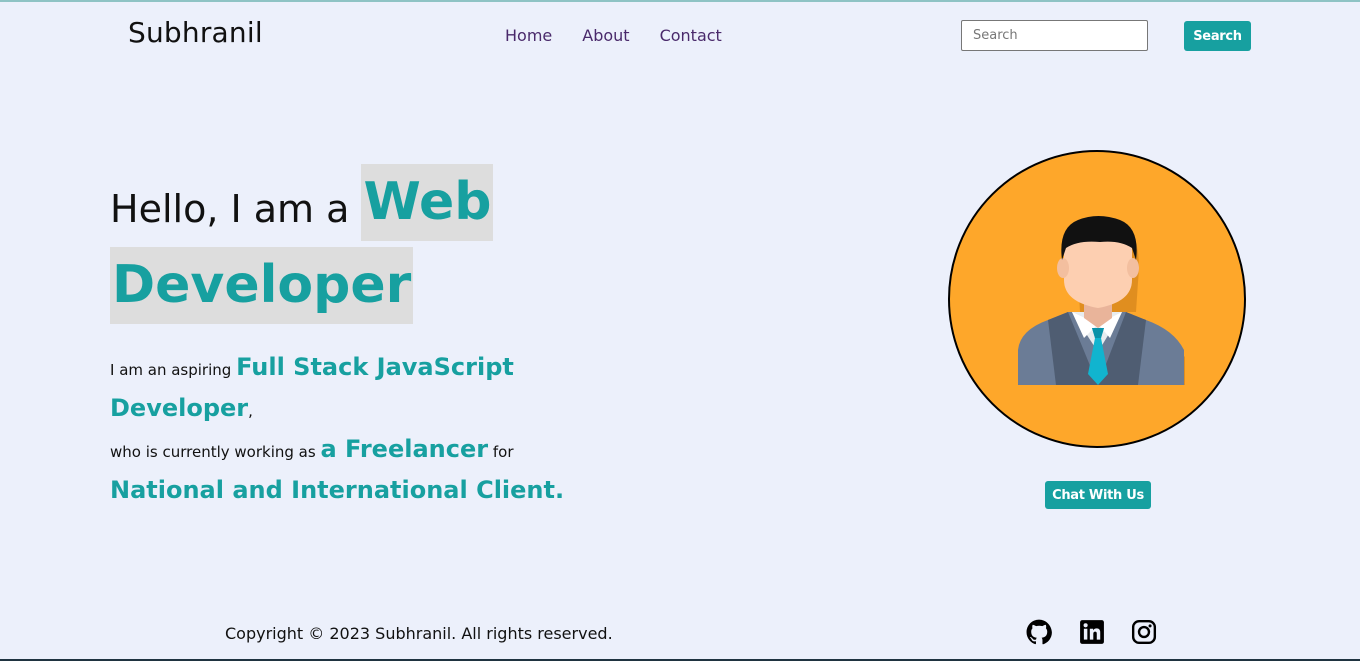 This screenshot has width=1360, height=661. I want to click on desc-working: who is currently working as, so click(215, 452).